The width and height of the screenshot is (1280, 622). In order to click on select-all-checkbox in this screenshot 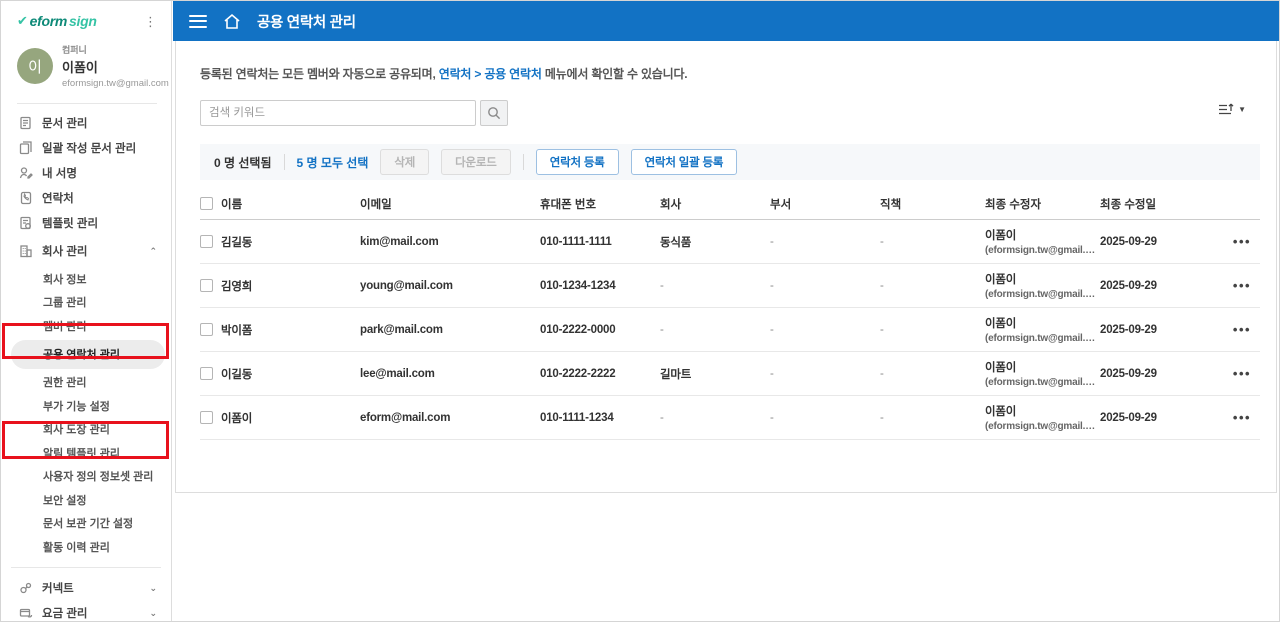, I will do `click(206, 203)`.